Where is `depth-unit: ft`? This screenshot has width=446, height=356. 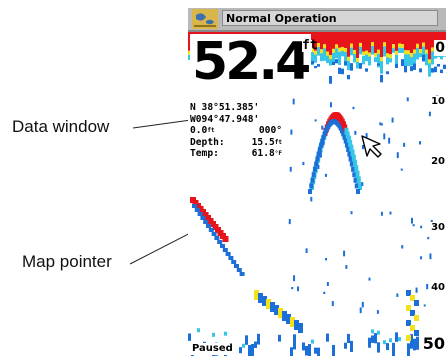
depth-unit: ft is located at coordinates (310, 45).